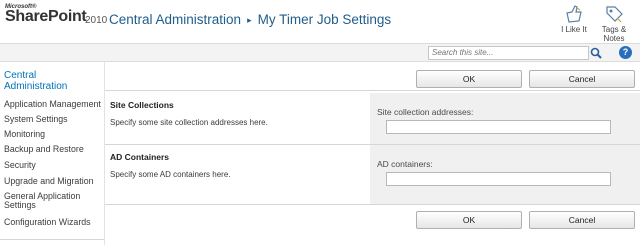  I want to click on search-input, so click(508, 53).